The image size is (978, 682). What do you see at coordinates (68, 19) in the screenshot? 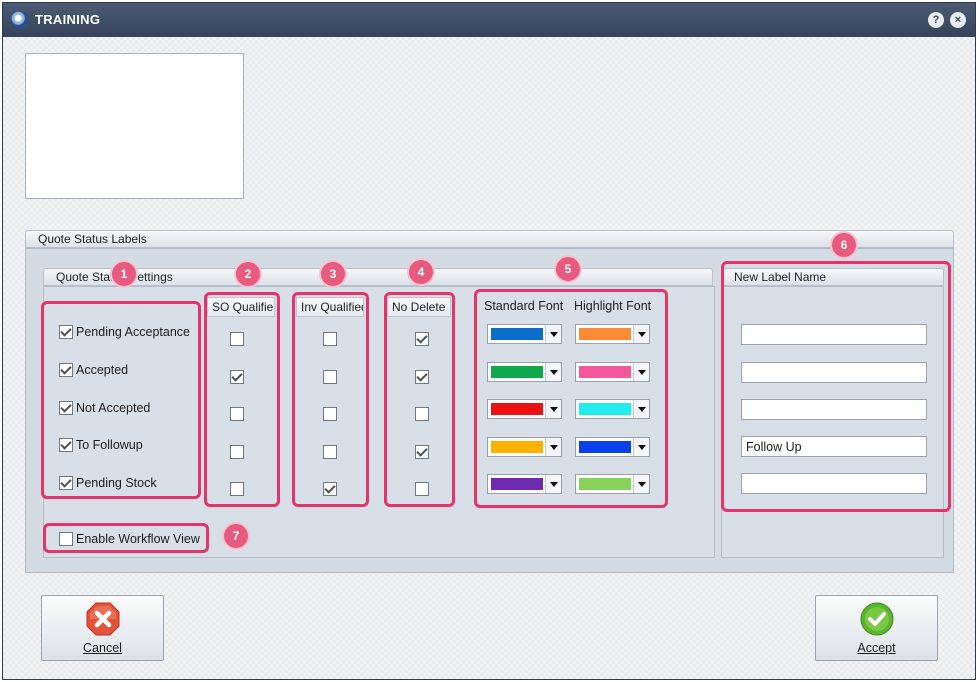
I see `window-title: TRAINING` at bounding box center [68, 19].